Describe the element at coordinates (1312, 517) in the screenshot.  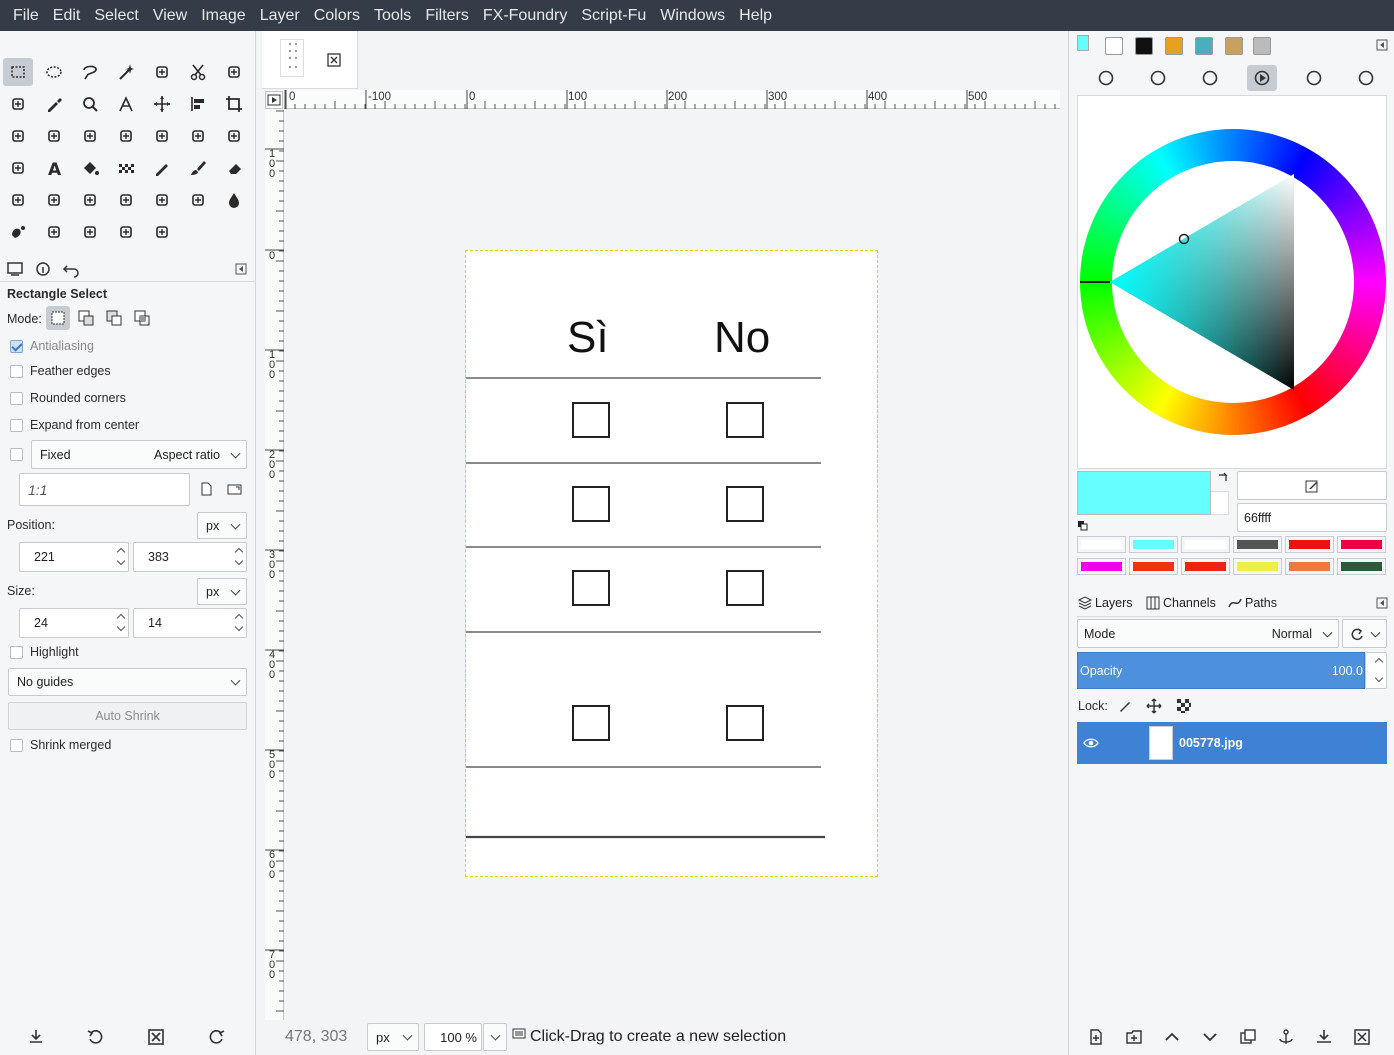
I see `hex-input: 66ffff` at that location.